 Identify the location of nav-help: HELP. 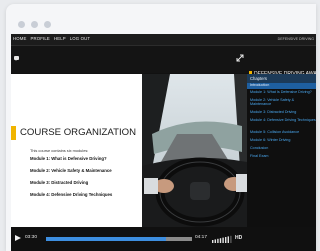
(60, 39).